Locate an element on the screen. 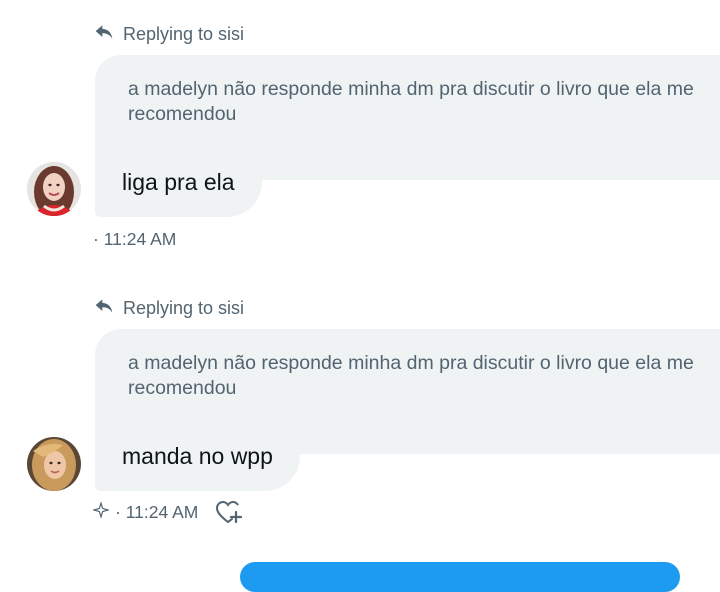 The width and height of the screenshot is (720, 592). message-text: liga pra ela is located at coordinates (178, 181).